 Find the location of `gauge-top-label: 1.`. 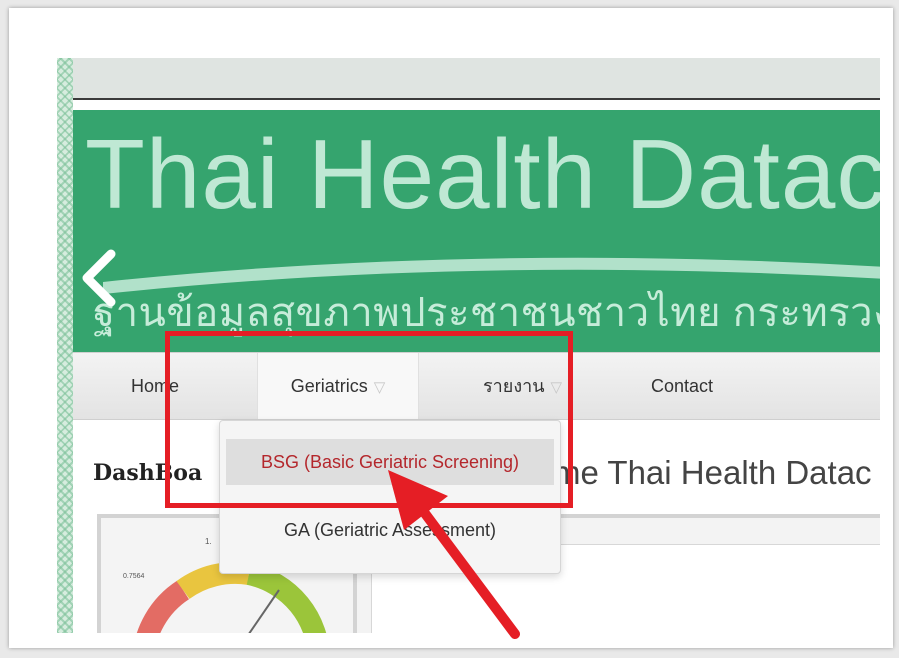

gauge-top-label: 1. is located at coordinates (208, 541).